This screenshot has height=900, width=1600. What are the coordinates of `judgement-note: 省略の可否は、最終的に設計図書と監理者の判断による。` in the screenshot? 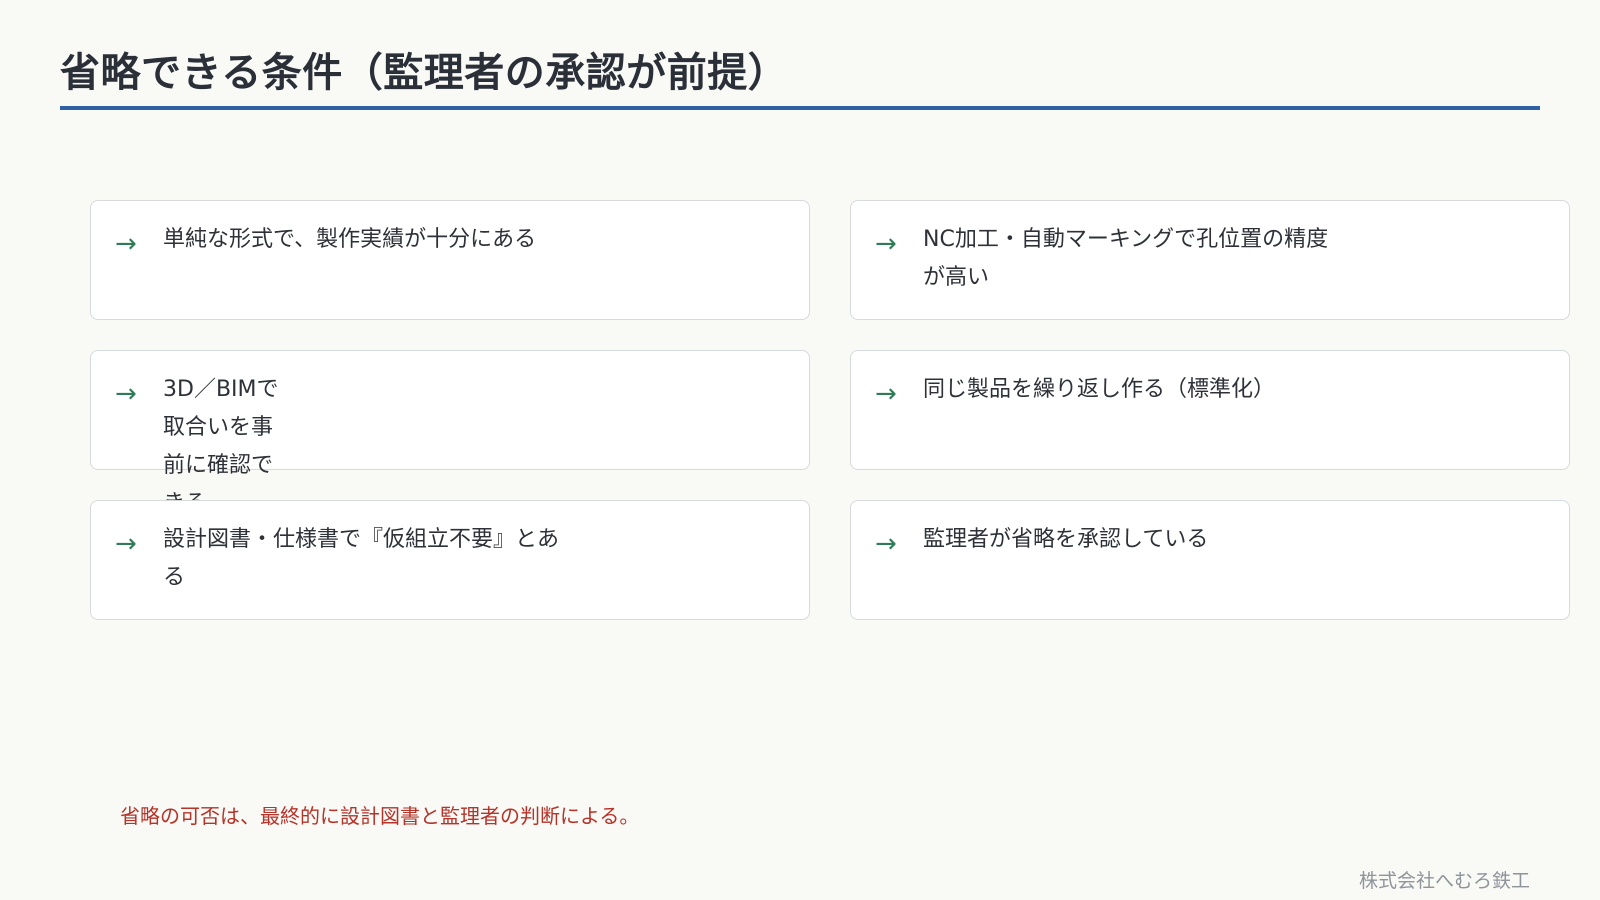 It's located at (380, 816).